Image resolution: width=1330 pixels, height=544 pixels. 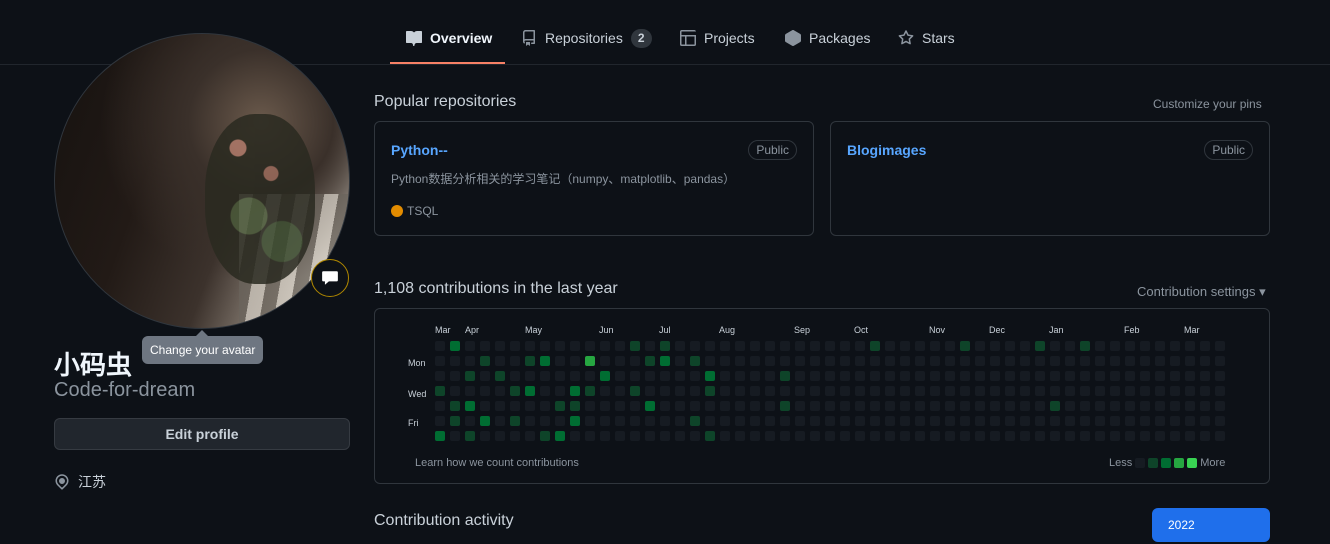 What do you see at coordinates (586, 44) in the screenshot?
I see `tab-repositories: Repositories 2` at bounding box center [586, 44].